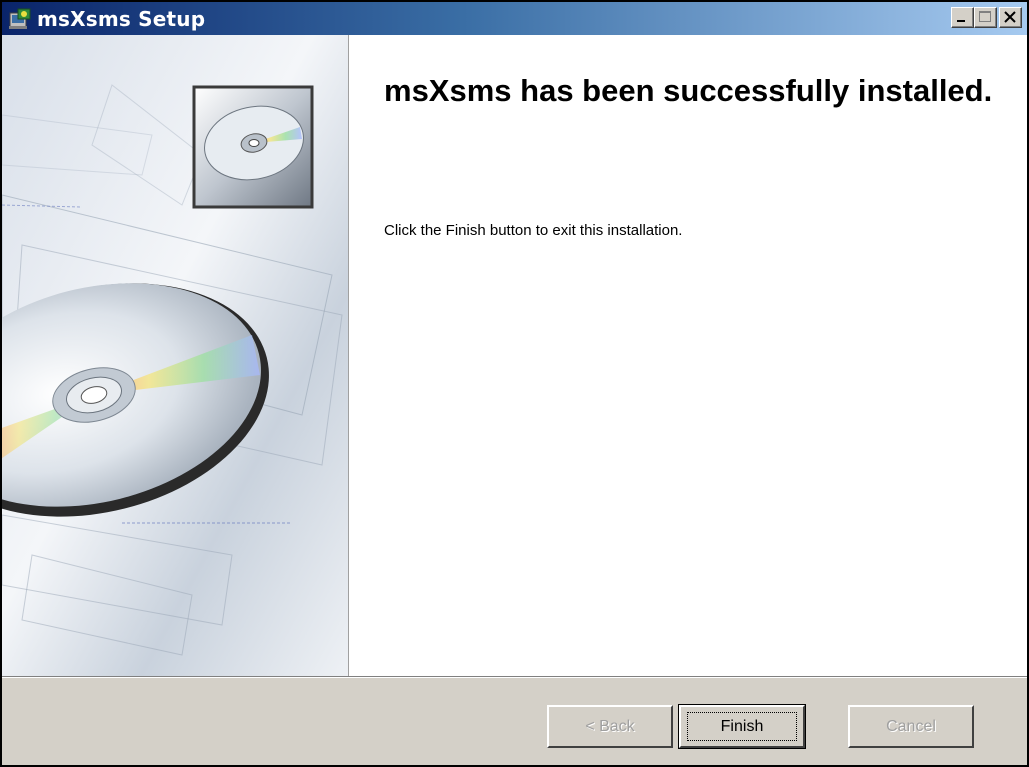  What do you see at coordinates (20, 18) in the screenshot?
I see `setup-app-icon` at bounding box center [20, 18].